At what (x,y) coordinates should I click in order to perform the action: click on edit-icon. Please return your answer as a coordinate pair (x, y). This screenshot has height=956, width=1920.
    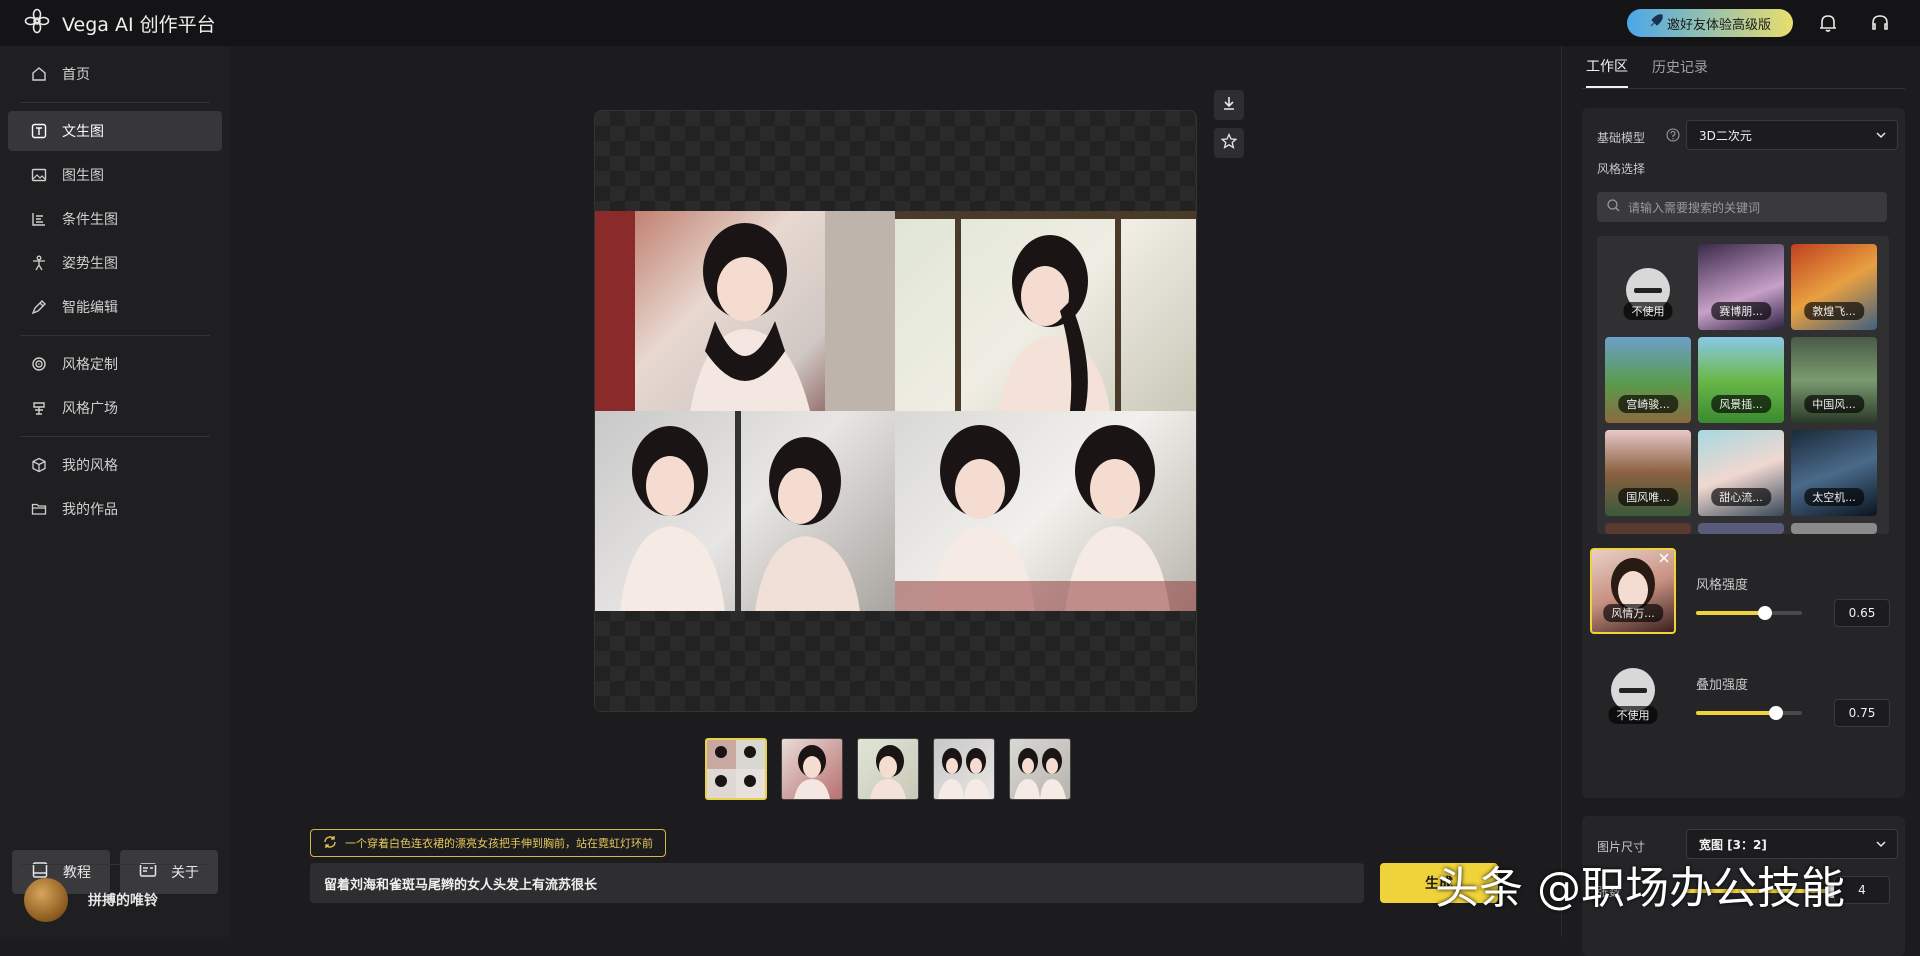
    Looking at the image, I should click on (39, 307).